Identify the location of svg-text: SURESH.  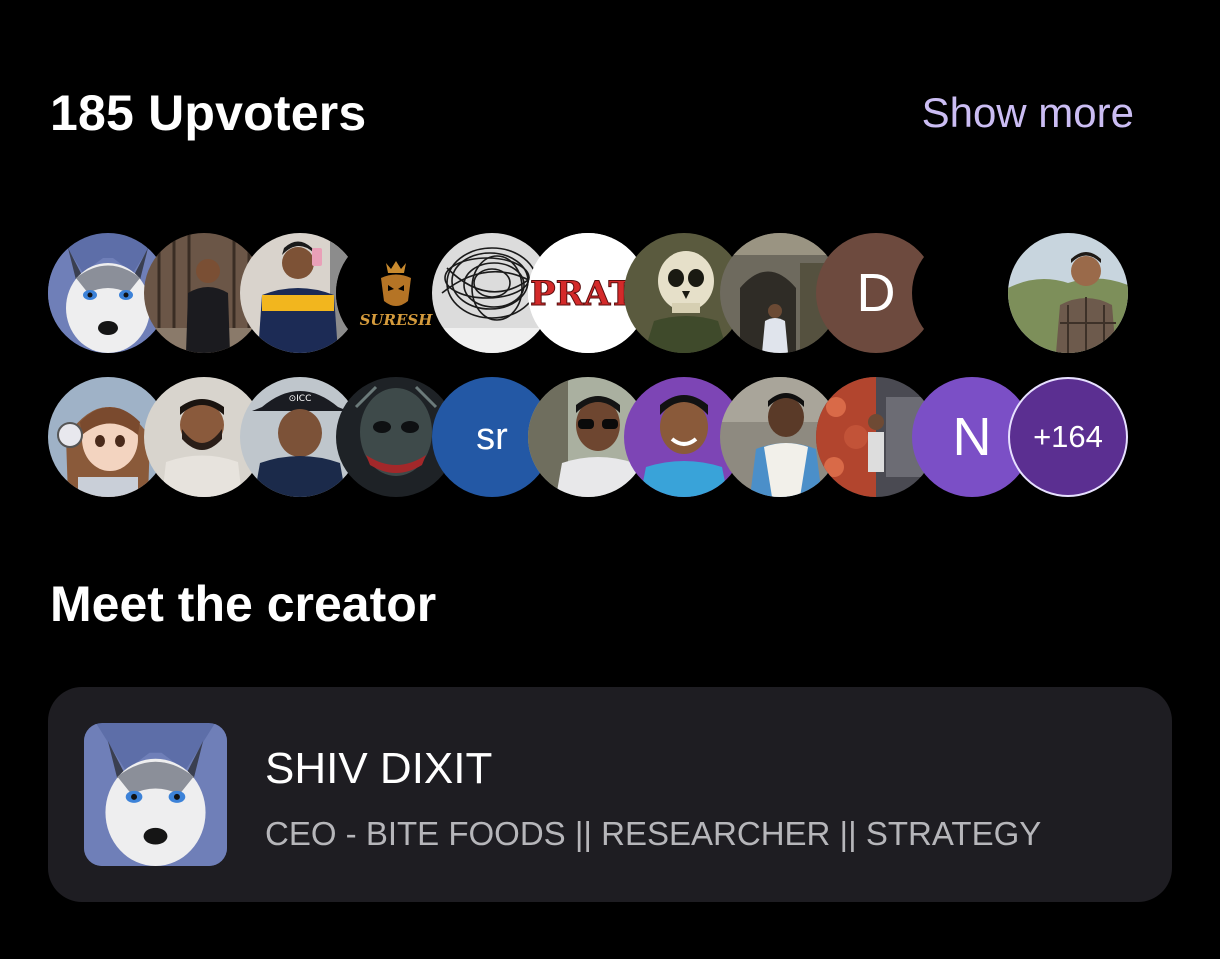
(397, 320).